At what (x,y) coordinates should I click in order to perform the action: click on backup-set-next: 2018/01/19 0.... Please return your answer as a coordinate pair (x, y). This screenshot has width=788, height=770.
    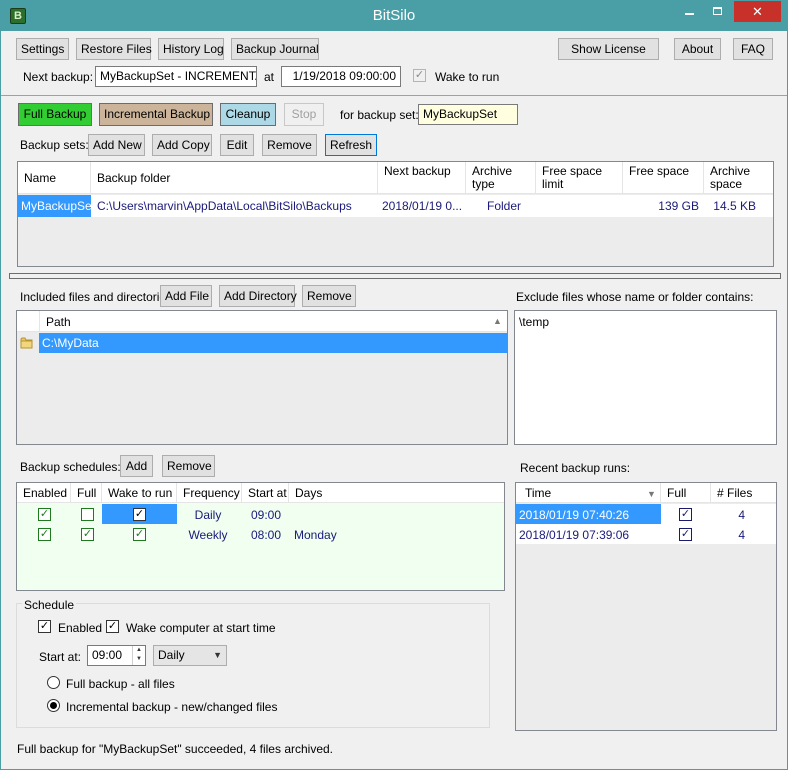
    Looking at the image, I should click on (422, 206).